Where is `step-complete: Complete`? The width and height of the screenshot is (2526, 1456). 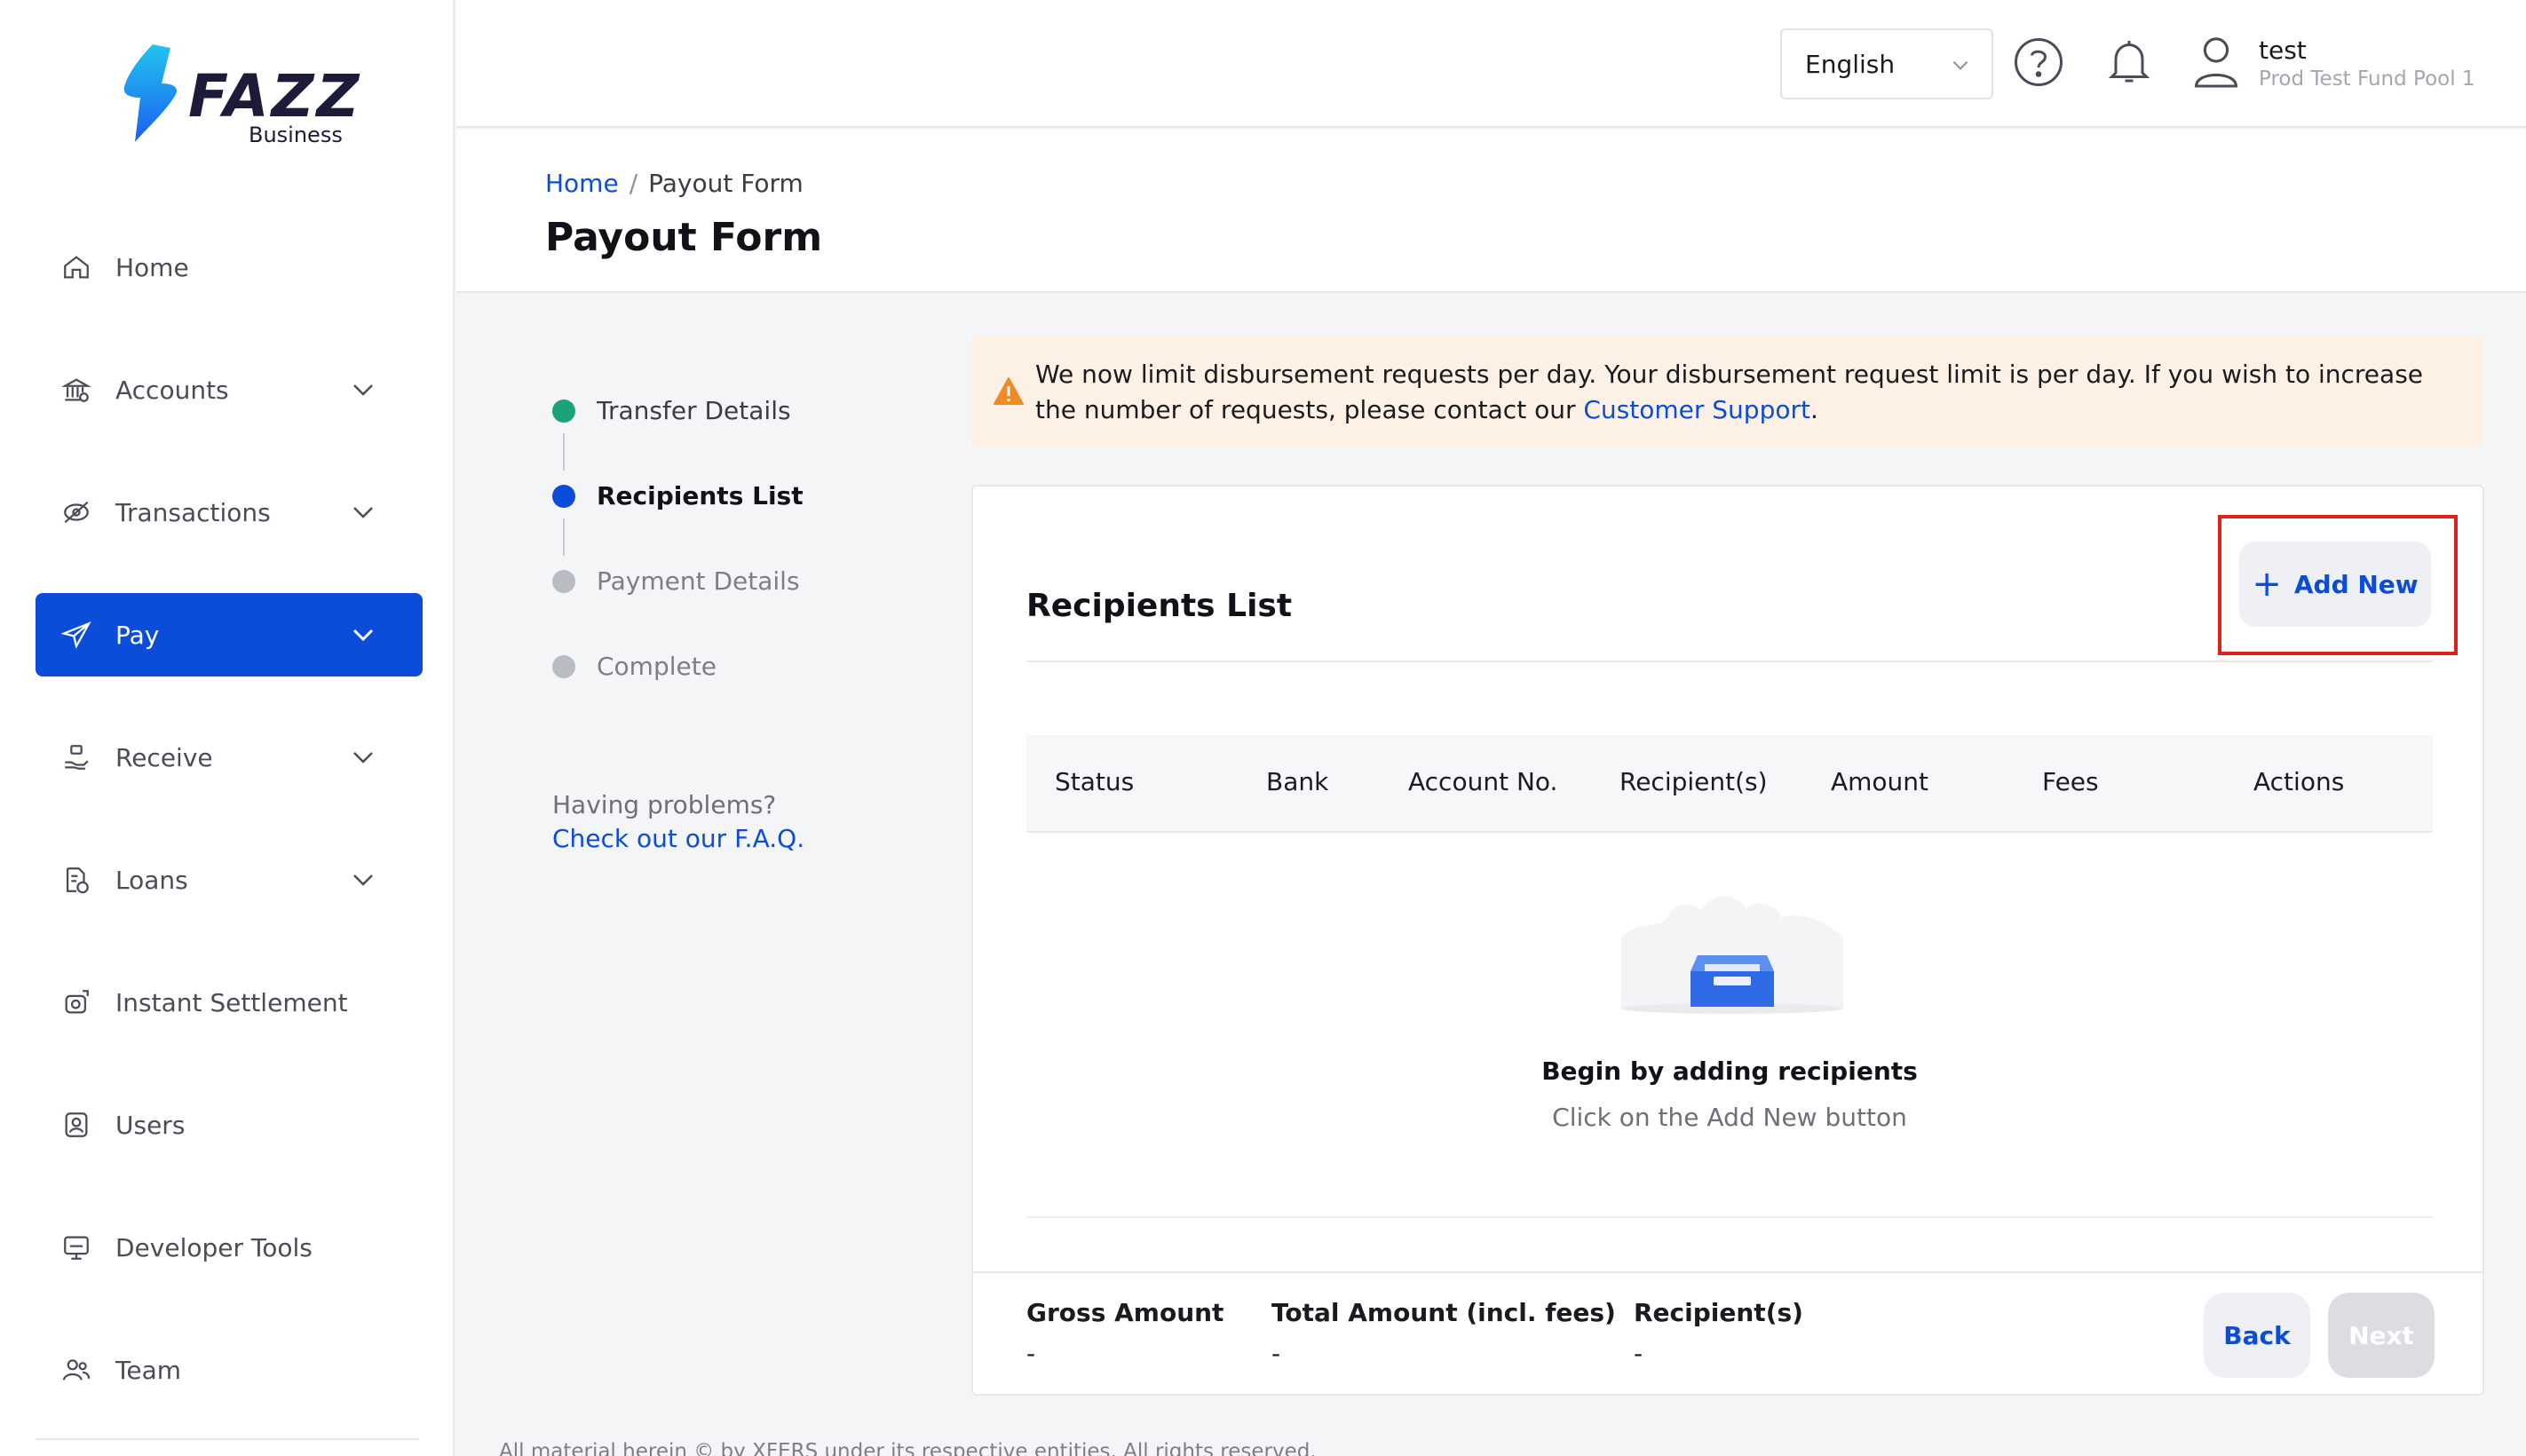
step-complete: Complete is located at coordinates (634, 666).